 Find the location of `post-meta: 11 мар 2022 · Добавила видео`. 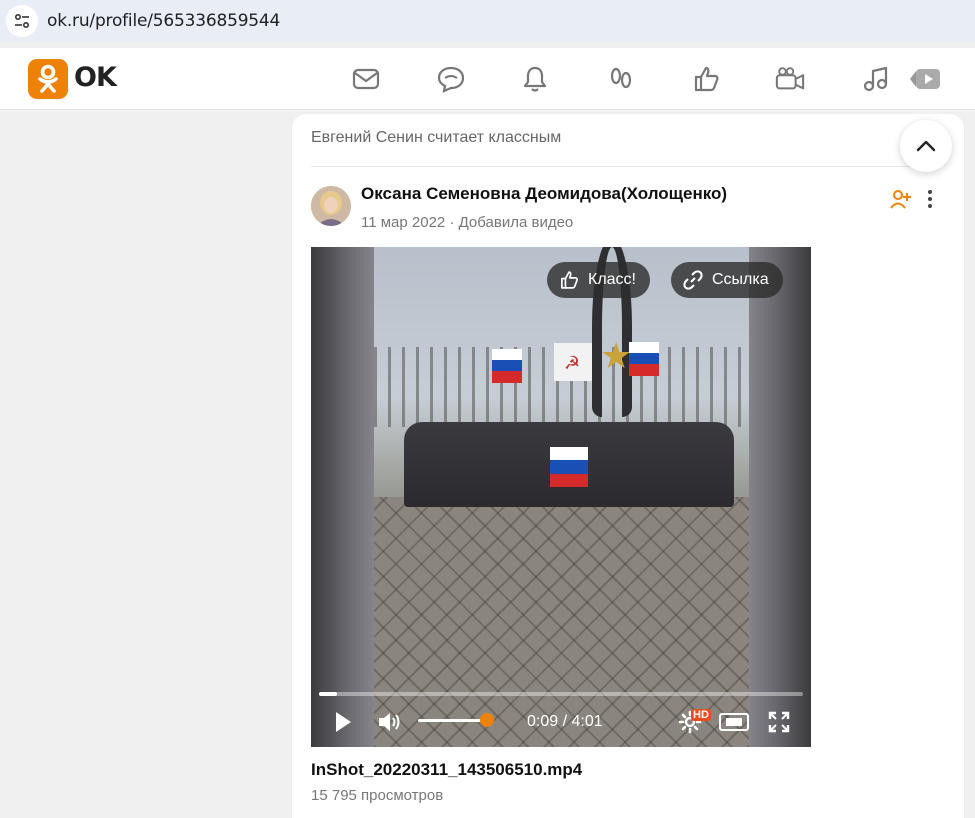

post-meta: 11 мар 2022 · Добавила видео is located at coordinates (467, 222).